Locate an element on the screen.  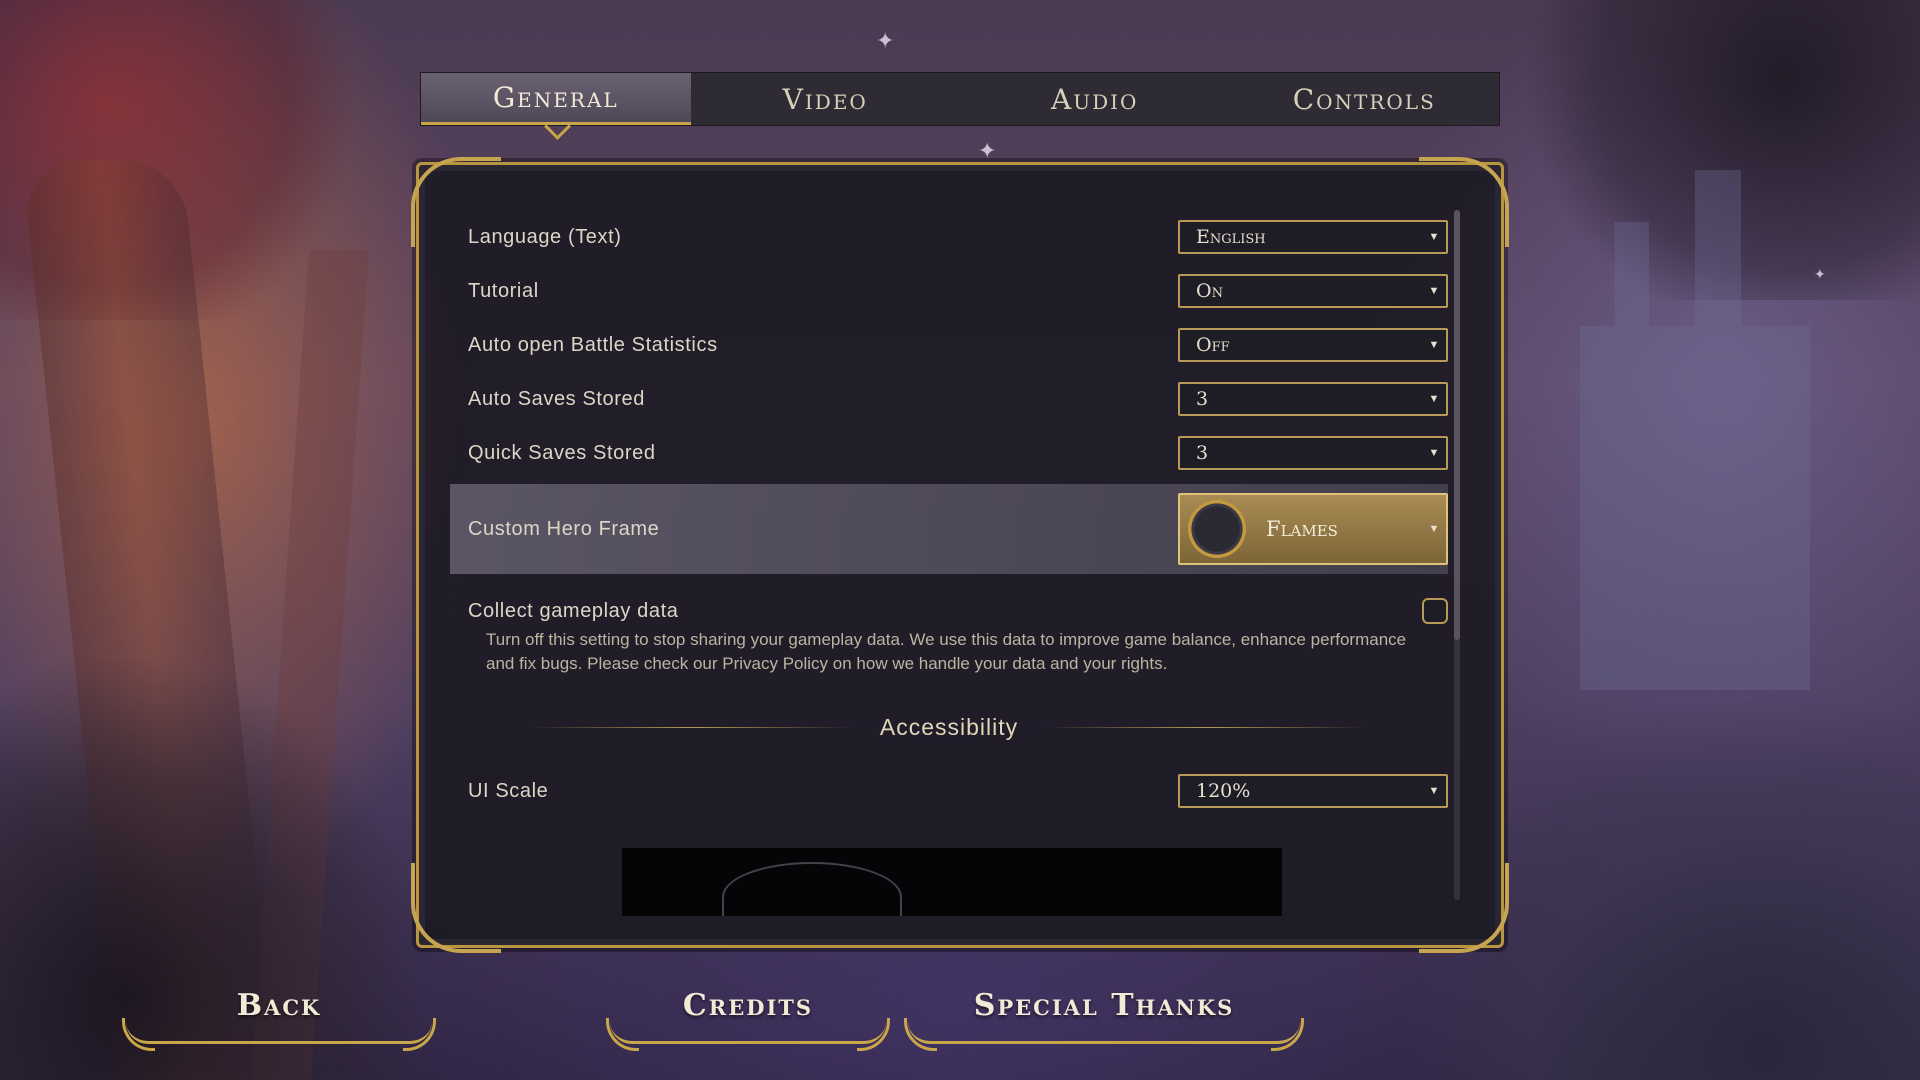
tab-label: Audio is located at coordinates (1095, 99).